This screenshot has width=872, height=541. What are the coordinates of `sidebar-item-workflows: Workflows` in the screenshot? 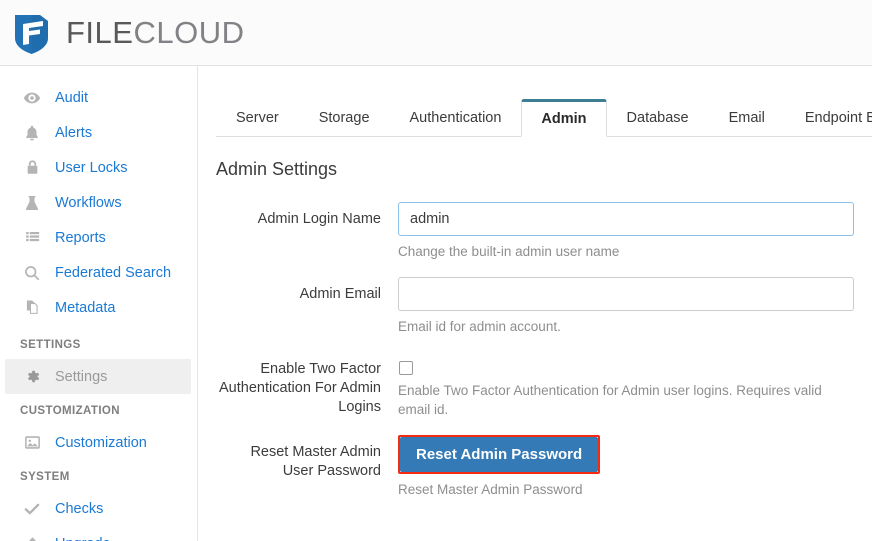 It's located at (98, 202).